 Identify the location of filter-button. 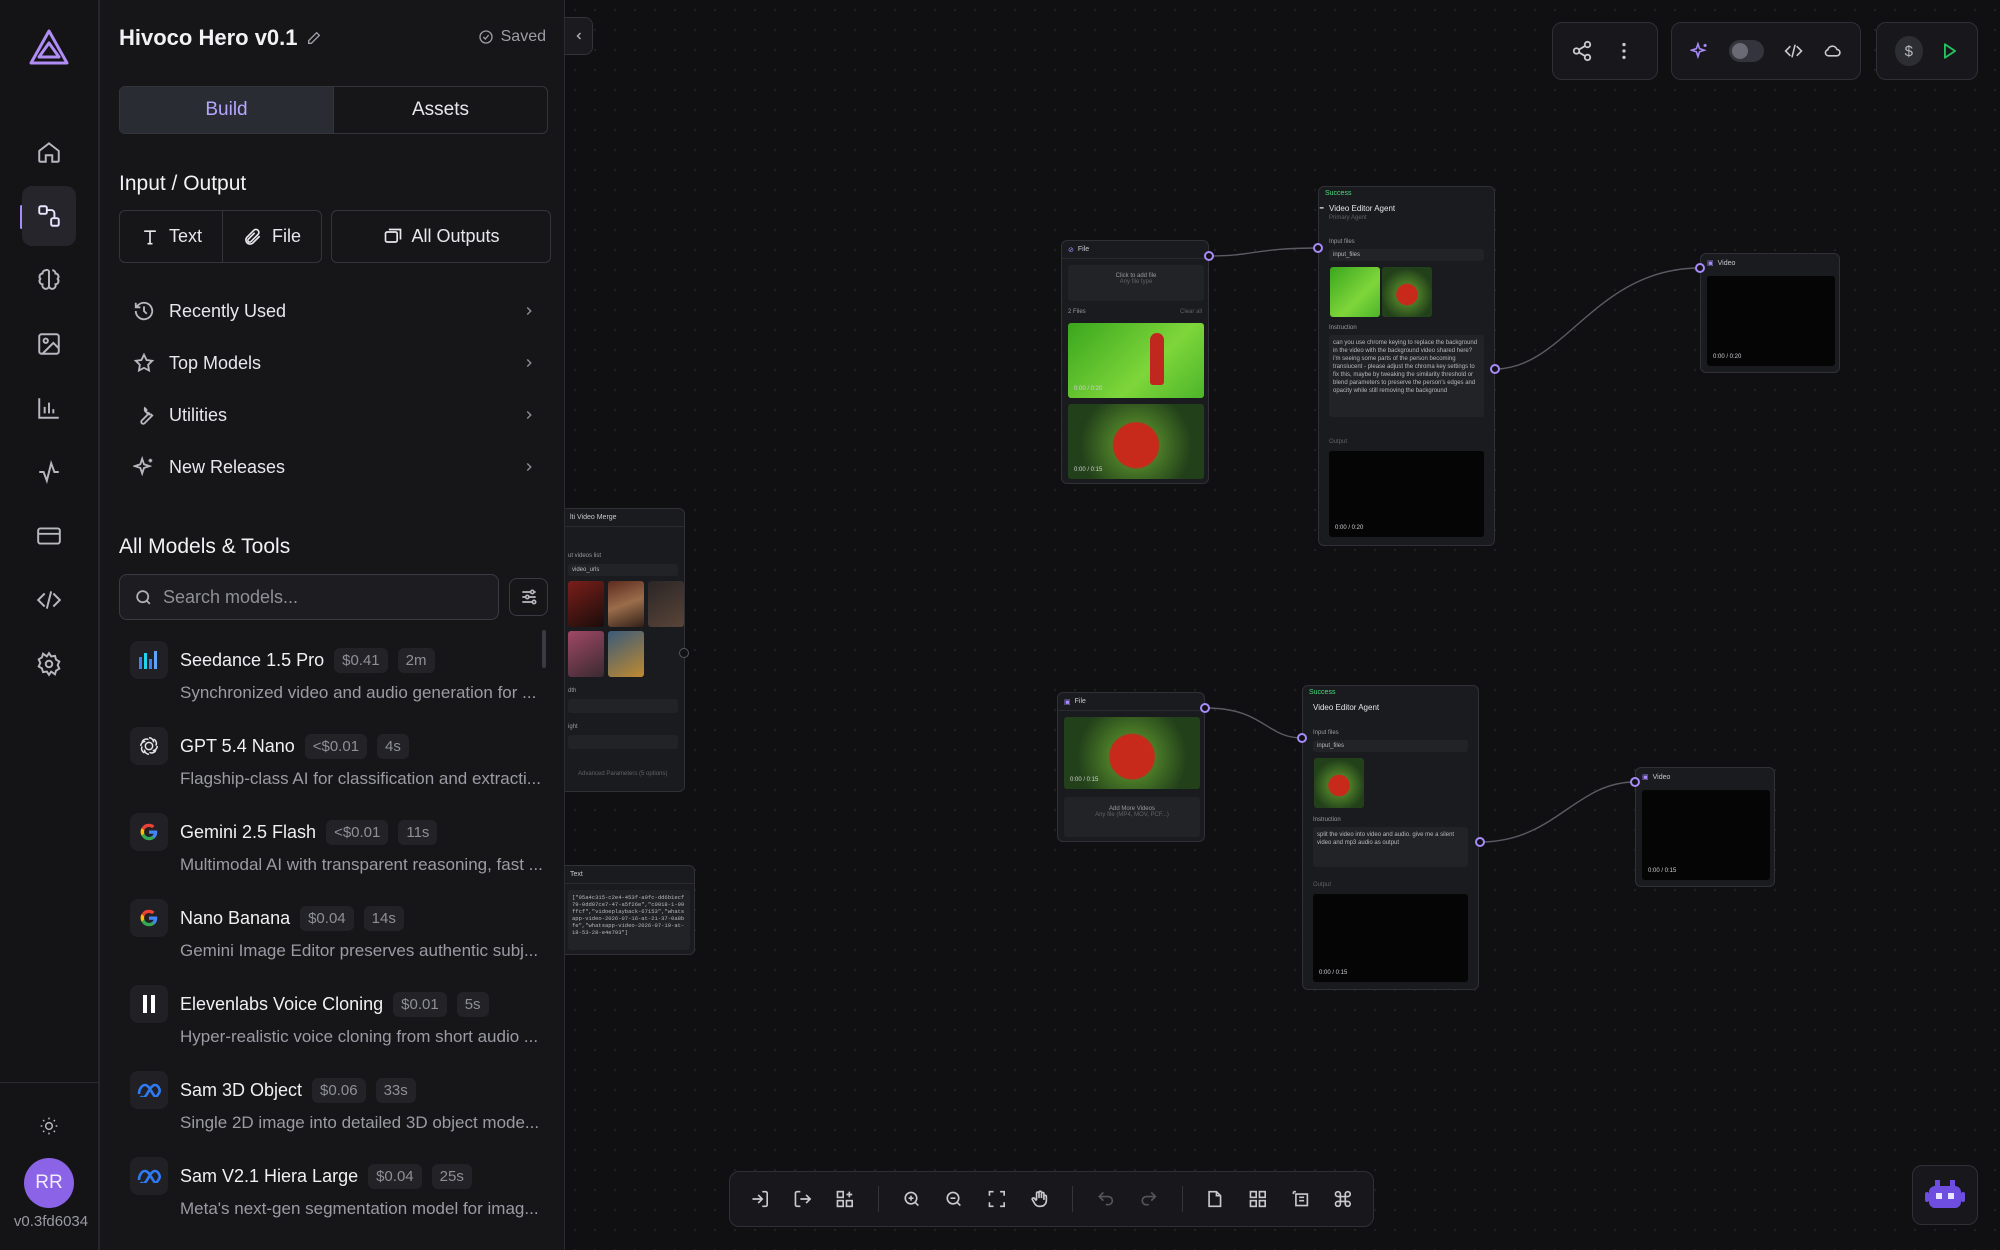
(528, 597).